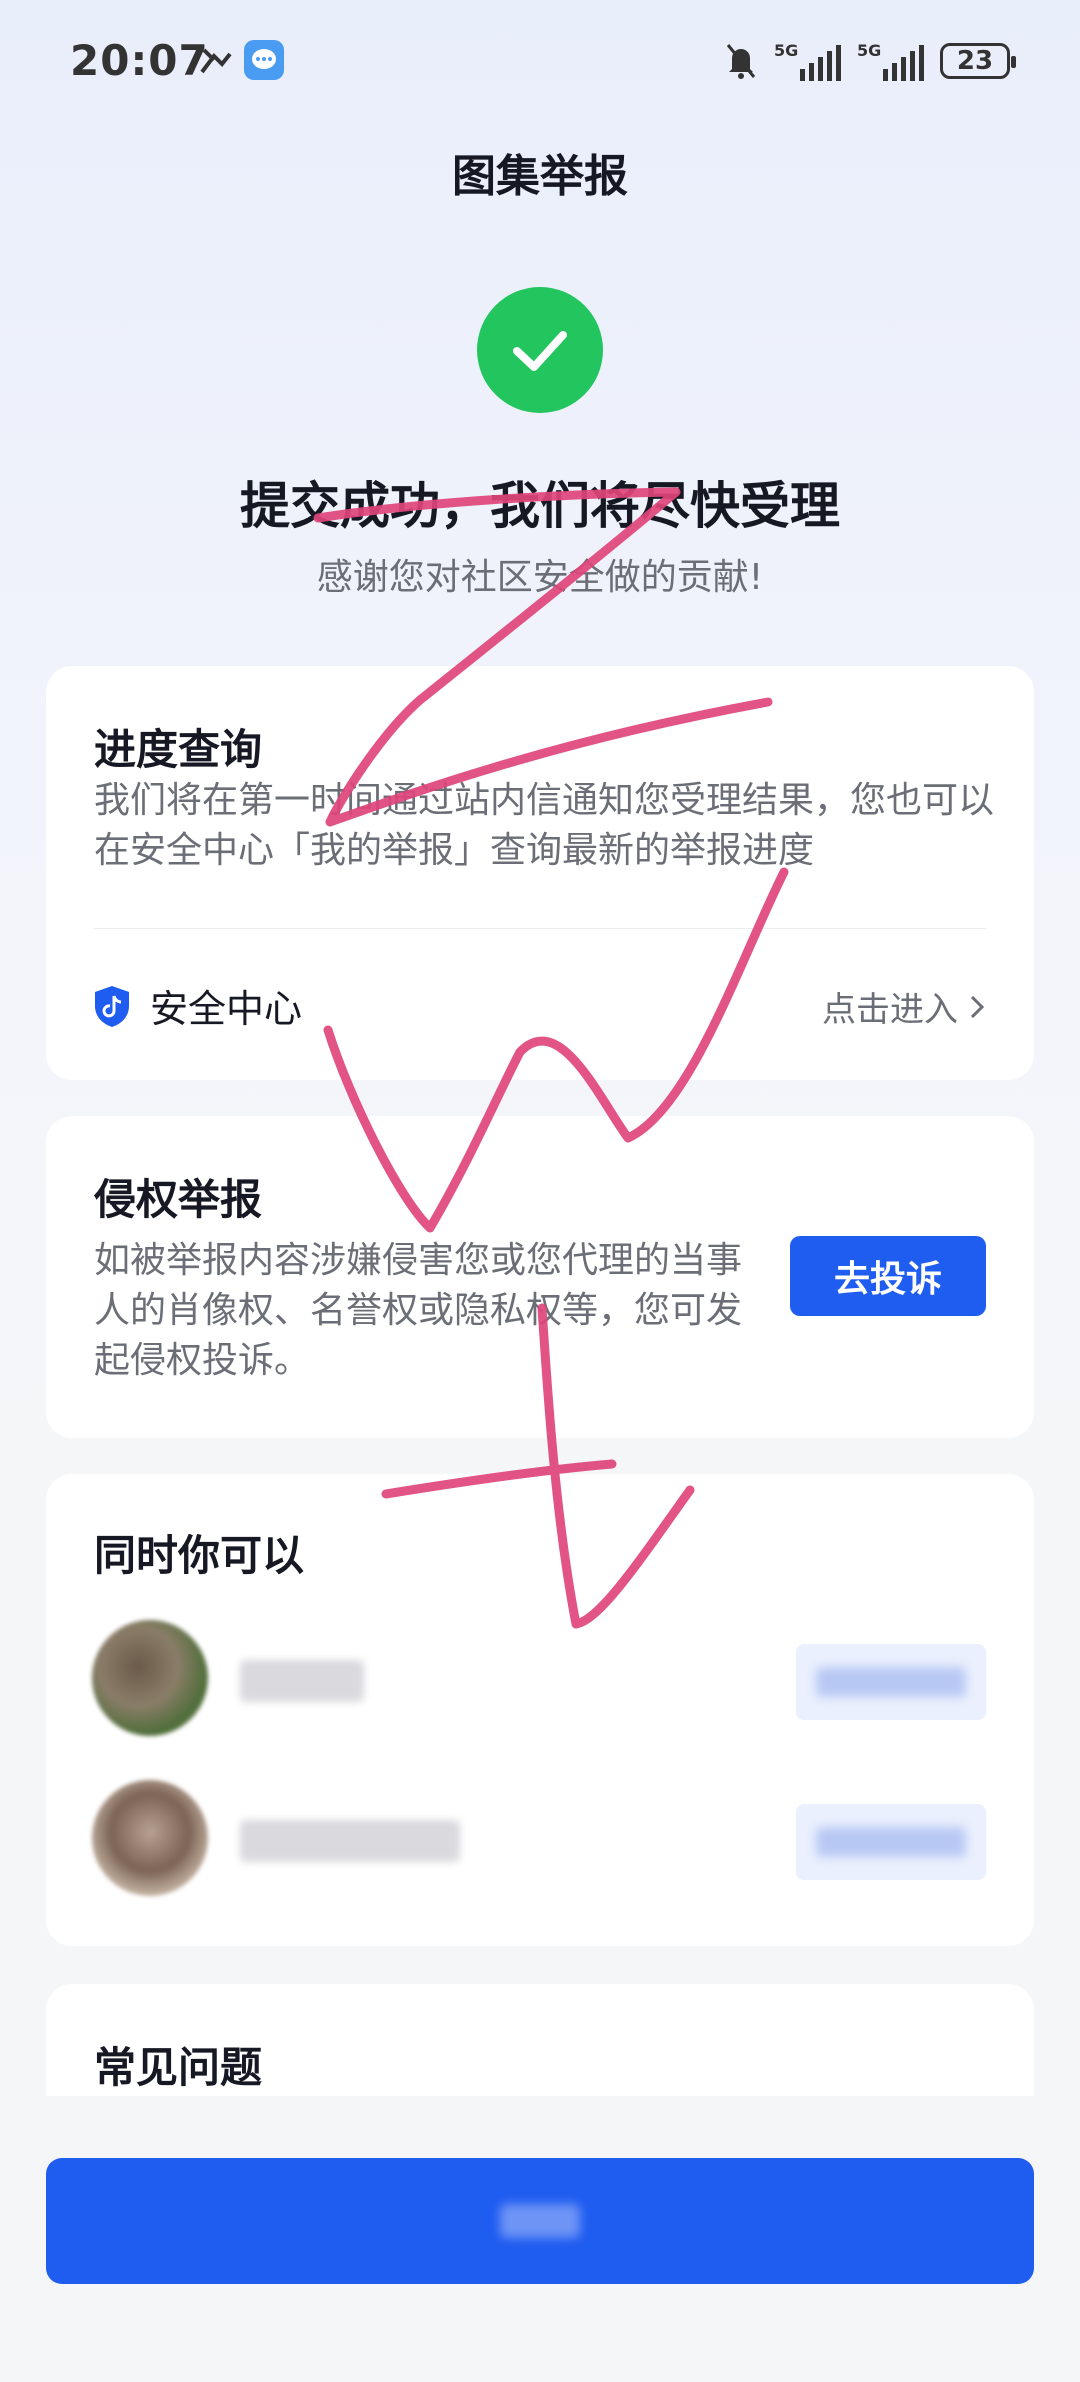 The width and height of the screenshot is (1080, 2382). I want to click on faq-title: 常见问题, so click(178, 2067).